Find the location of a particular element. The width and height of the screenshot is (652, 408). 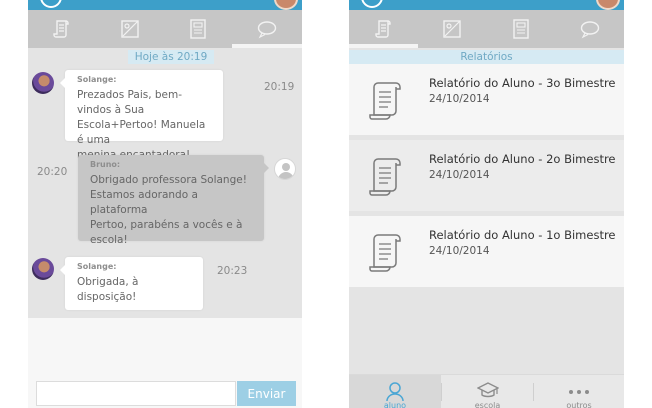

message-input is located at coordinates (136, 393).